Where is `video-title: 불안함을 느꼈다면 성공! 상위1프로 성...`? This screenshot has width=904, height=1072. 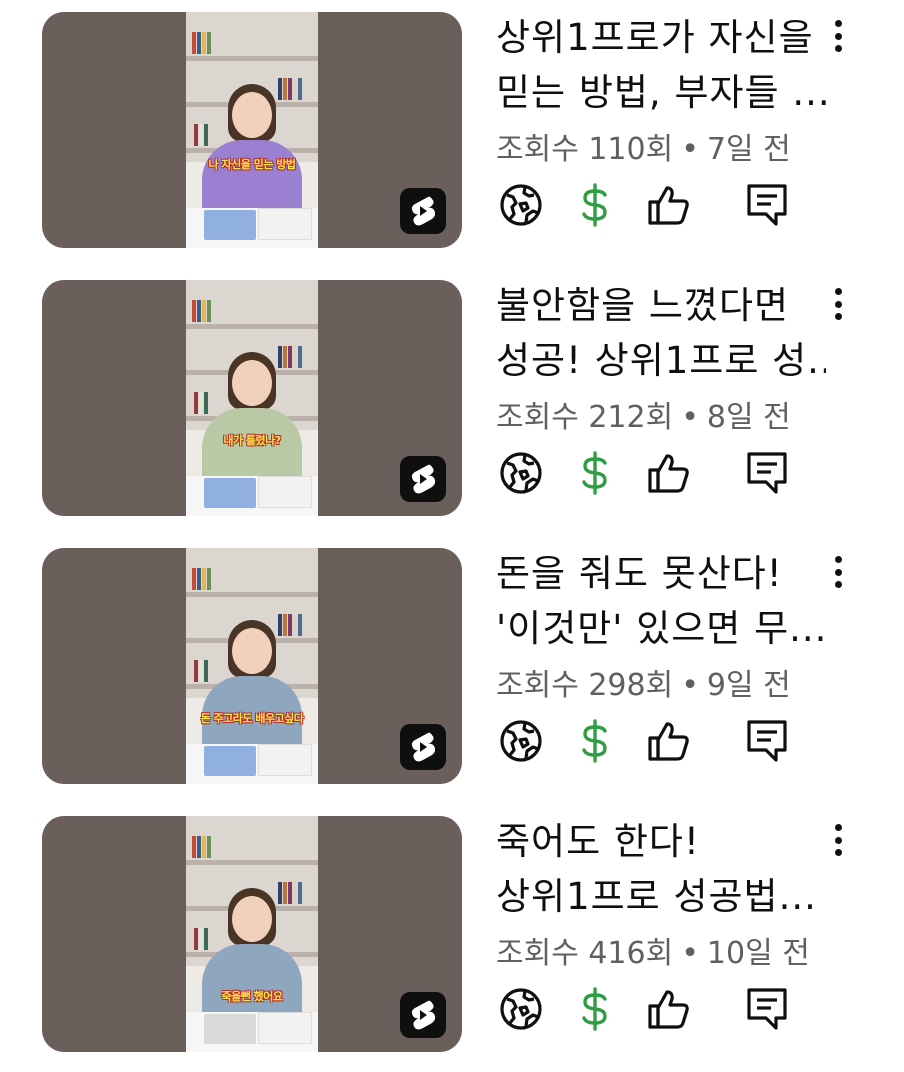
video-title: 불안함을 느꼈다면 성공! 상위1프로 성... is located at coordinates (661, 333).